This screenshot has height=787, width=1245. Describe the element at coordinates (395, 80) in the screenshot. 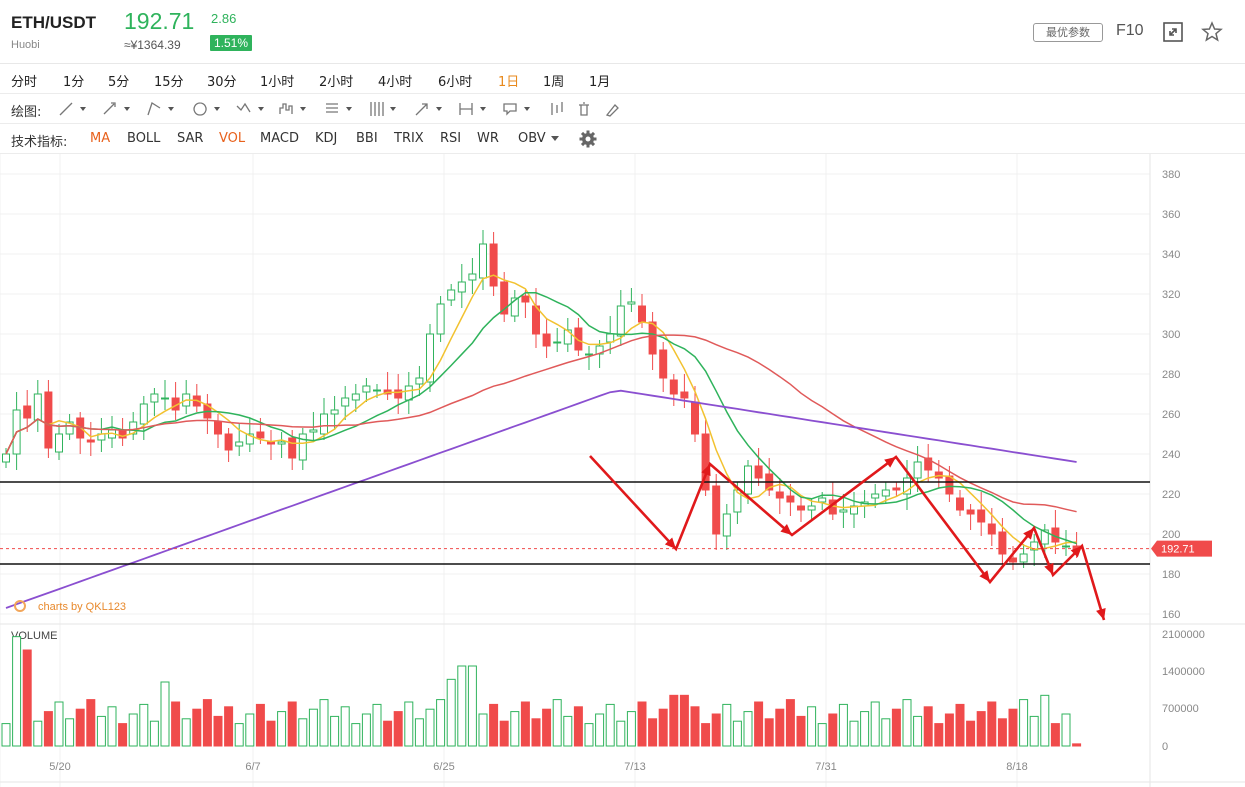

I see `period-tab: 4小时` at that location.